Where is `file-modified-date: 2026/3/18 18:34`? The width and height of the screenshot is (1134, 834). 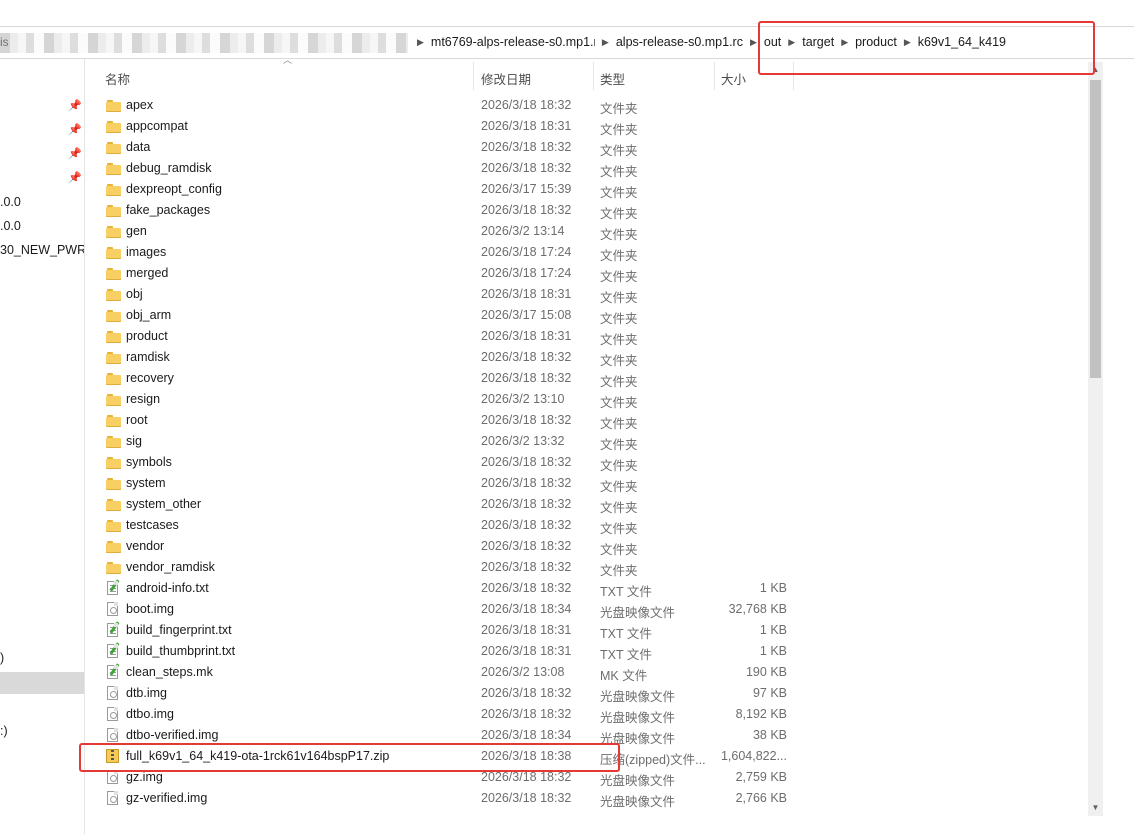 file-modified-date: 2026/3/18 18:34 is located at coordinates (526, 609).